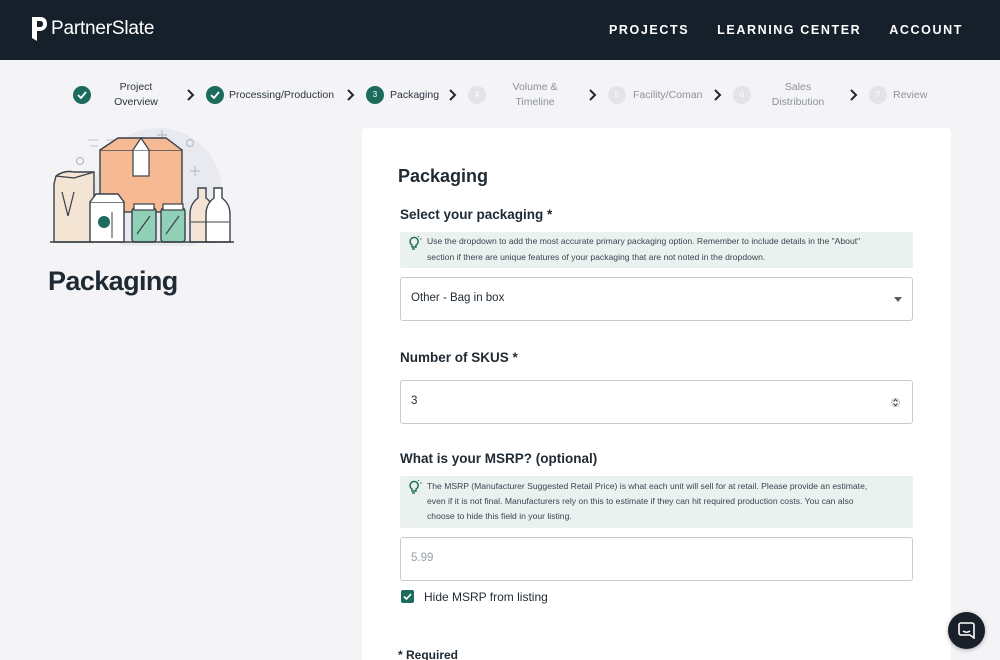 The height and width of the screenshot is (660, 1000). I want to click on step-number-badge: 6, so click(742, 95).